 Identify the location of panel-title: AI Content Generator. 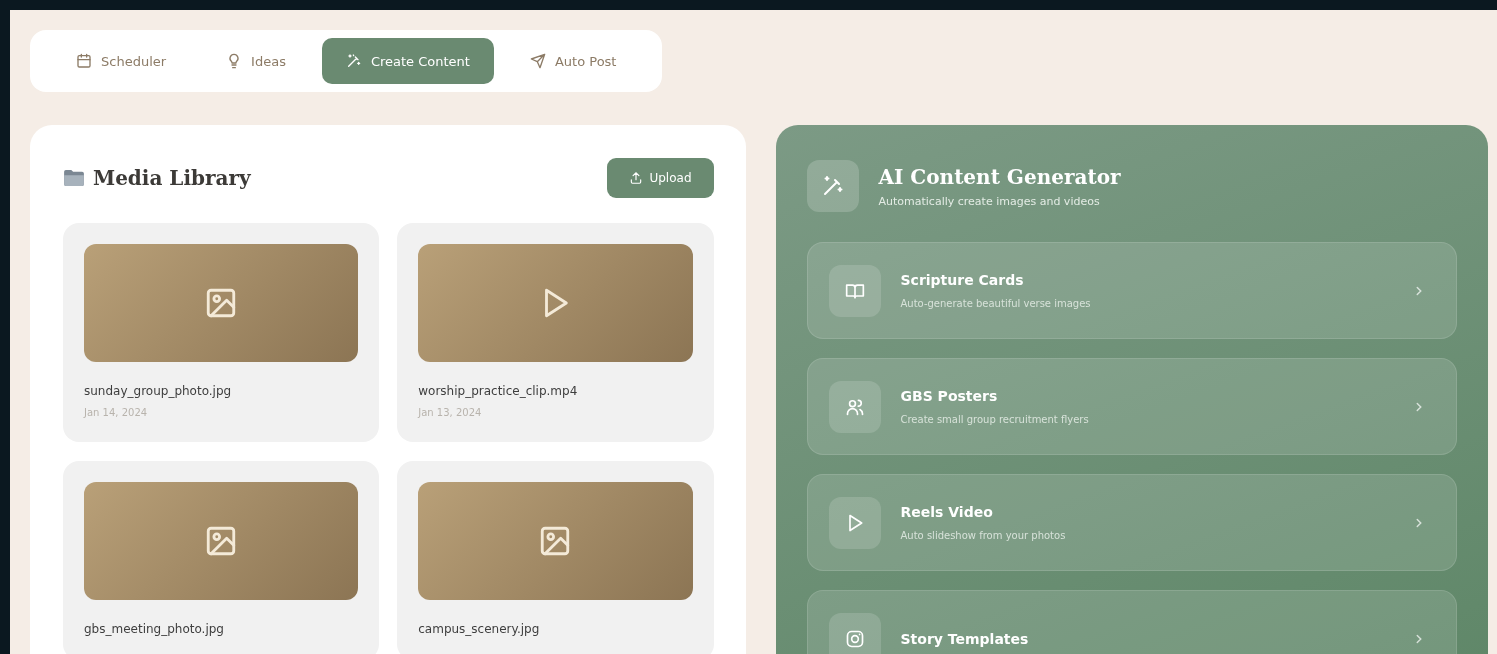
(999, 176).